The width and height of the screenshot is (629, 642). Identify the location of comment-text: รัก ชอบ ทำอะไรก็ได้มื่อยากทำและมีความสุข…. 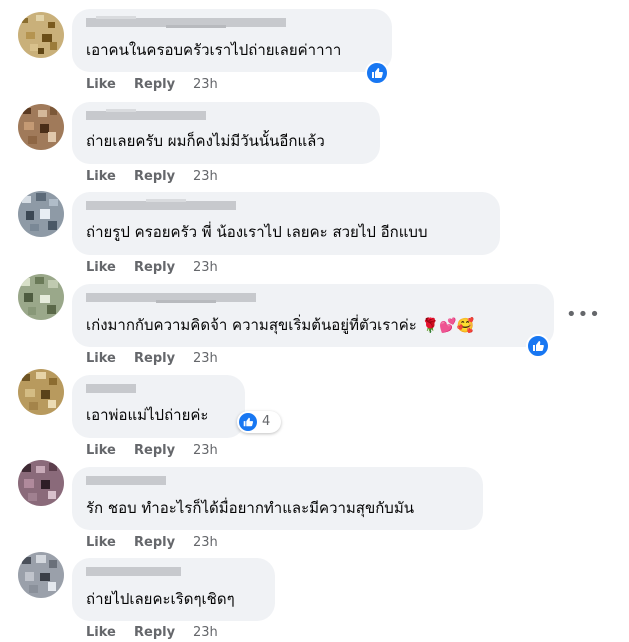
(250, 508).